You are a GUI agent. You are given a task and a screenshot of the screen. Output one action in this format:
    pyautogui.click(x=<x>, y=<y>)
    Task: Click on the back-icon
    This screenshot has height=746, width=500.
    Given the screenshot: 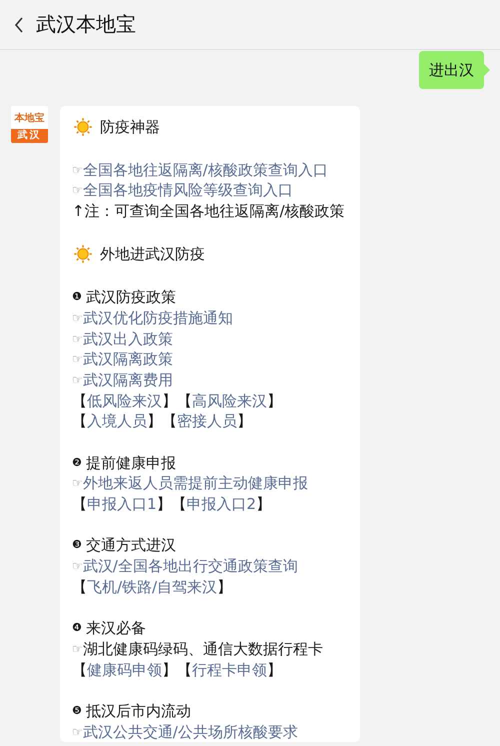 What is the action you would take?
    pyautogui.click(x=19, y=24)
    